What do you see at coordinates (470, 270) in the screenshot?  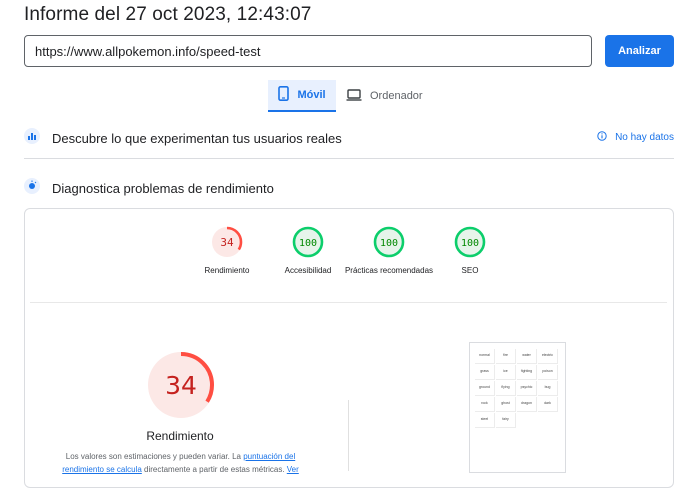 I see `score-label: SEO` at bounding box center [470, 270].